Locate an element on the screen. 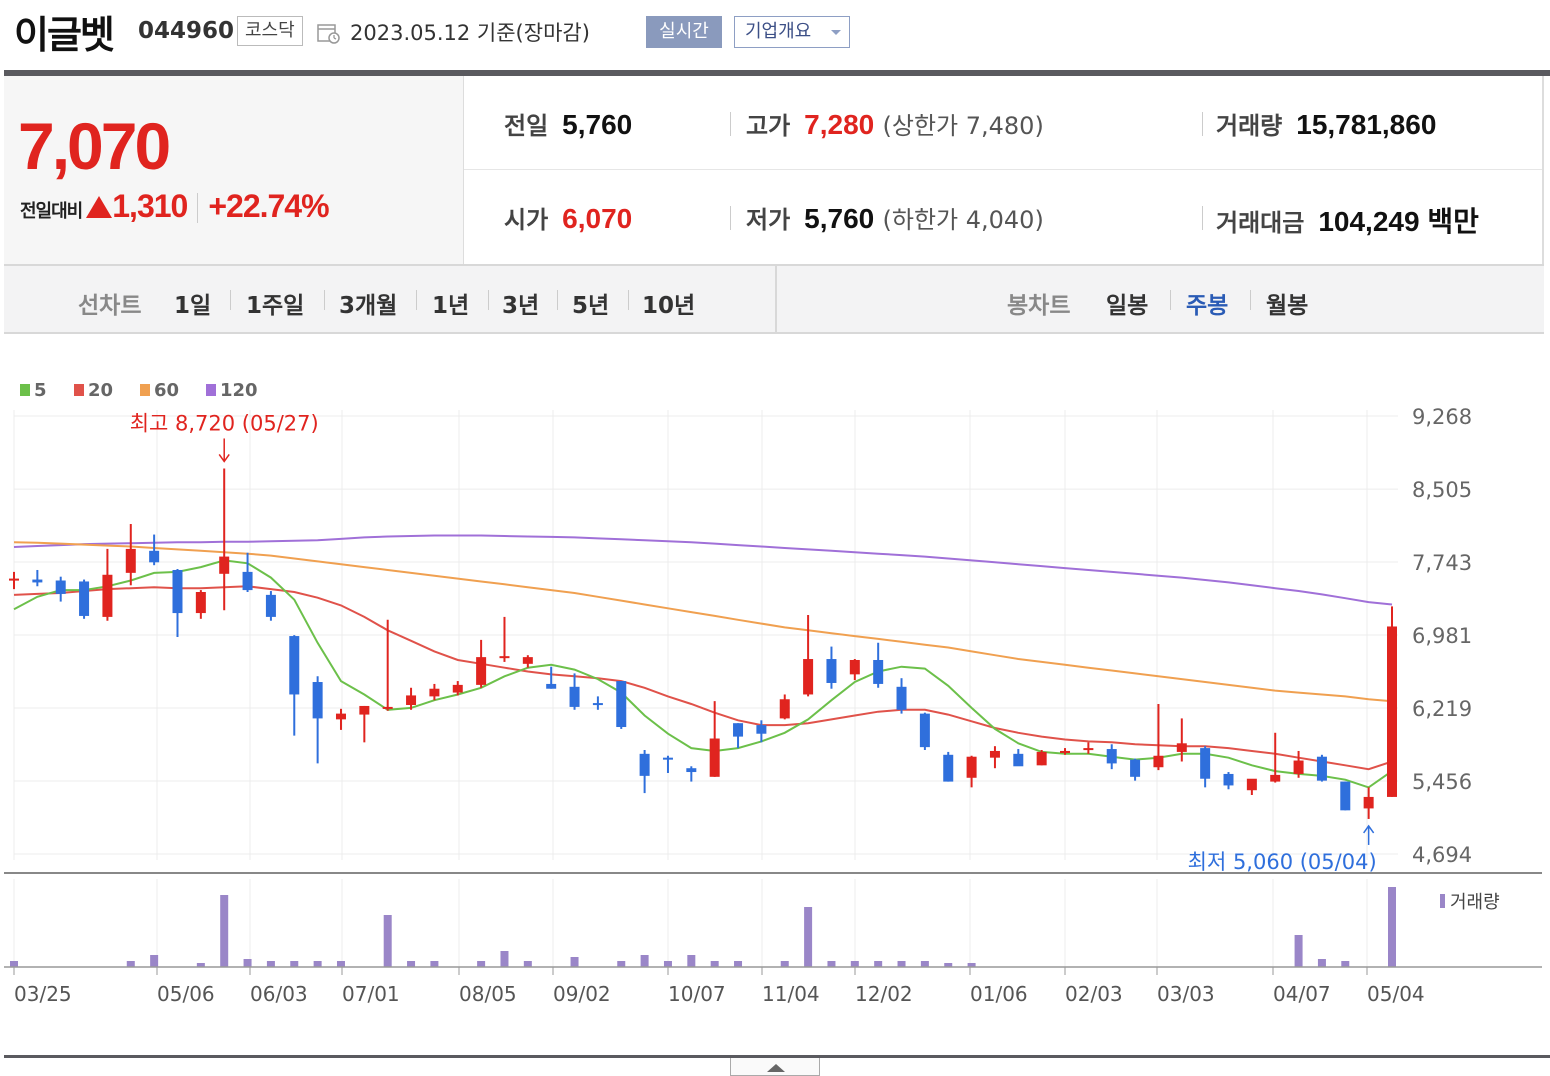 The height and width of the screenshot is (1076, 1550). x-tick-label: 04/07 is located at coordinates (1302, 994).